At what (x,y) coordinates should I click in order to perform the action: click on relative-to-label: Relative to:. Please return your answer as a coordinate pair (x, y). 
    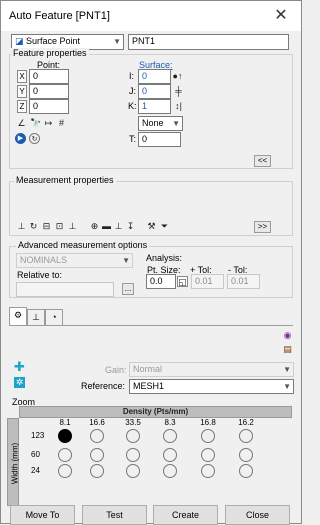
    Looking at the image, I should click on (40, 275).